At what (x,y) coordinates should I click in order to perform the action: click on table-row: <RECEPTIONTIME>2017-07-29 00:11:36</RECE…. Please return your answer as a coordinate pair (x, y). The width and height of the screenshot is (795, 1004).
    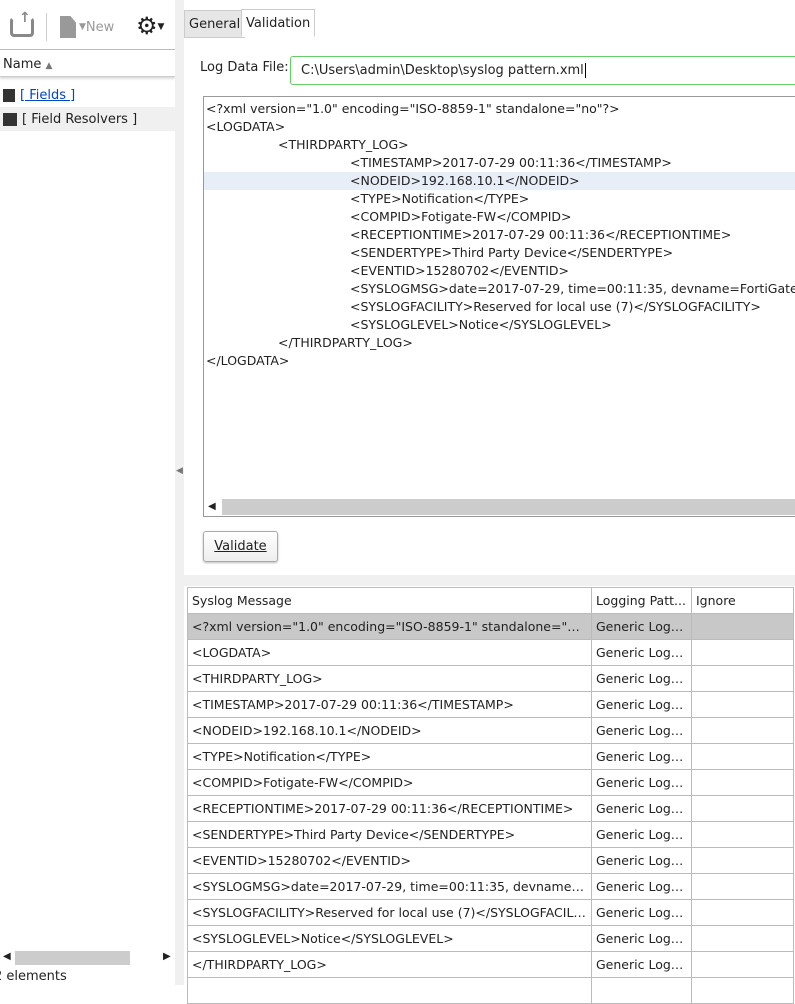
    Looking at the image, I should click on (490, 808).